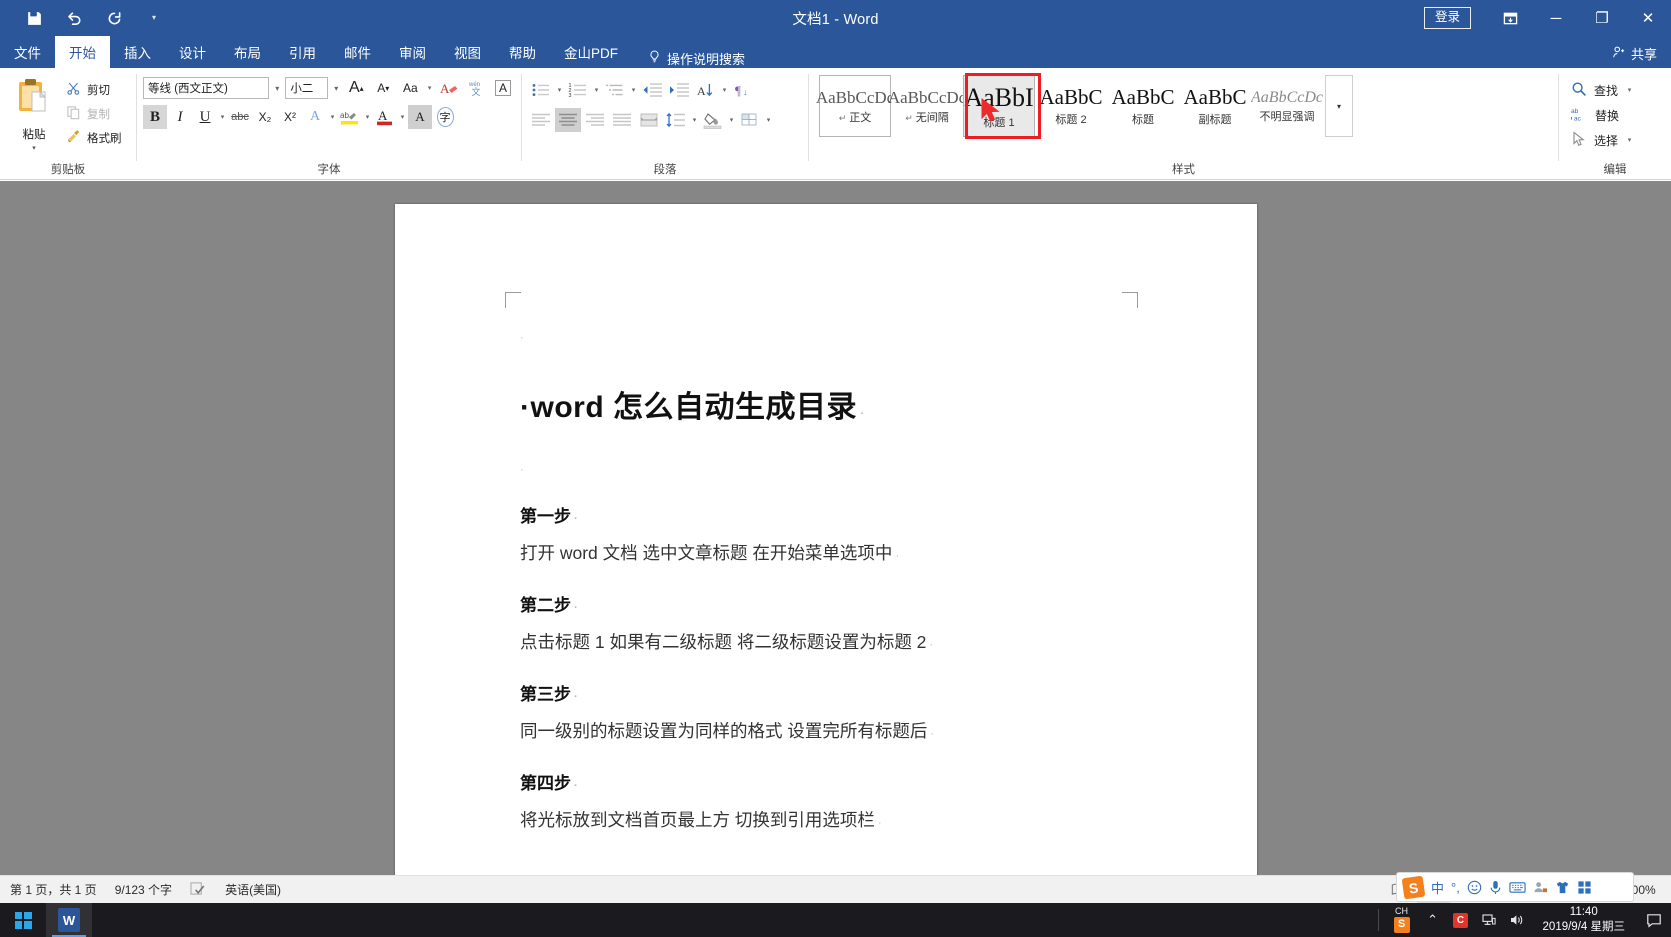  What do you see at coordinates (1474, 887) in the screenshot?
I see `ime-emoji-icon` at bounding box center [1474, 887].